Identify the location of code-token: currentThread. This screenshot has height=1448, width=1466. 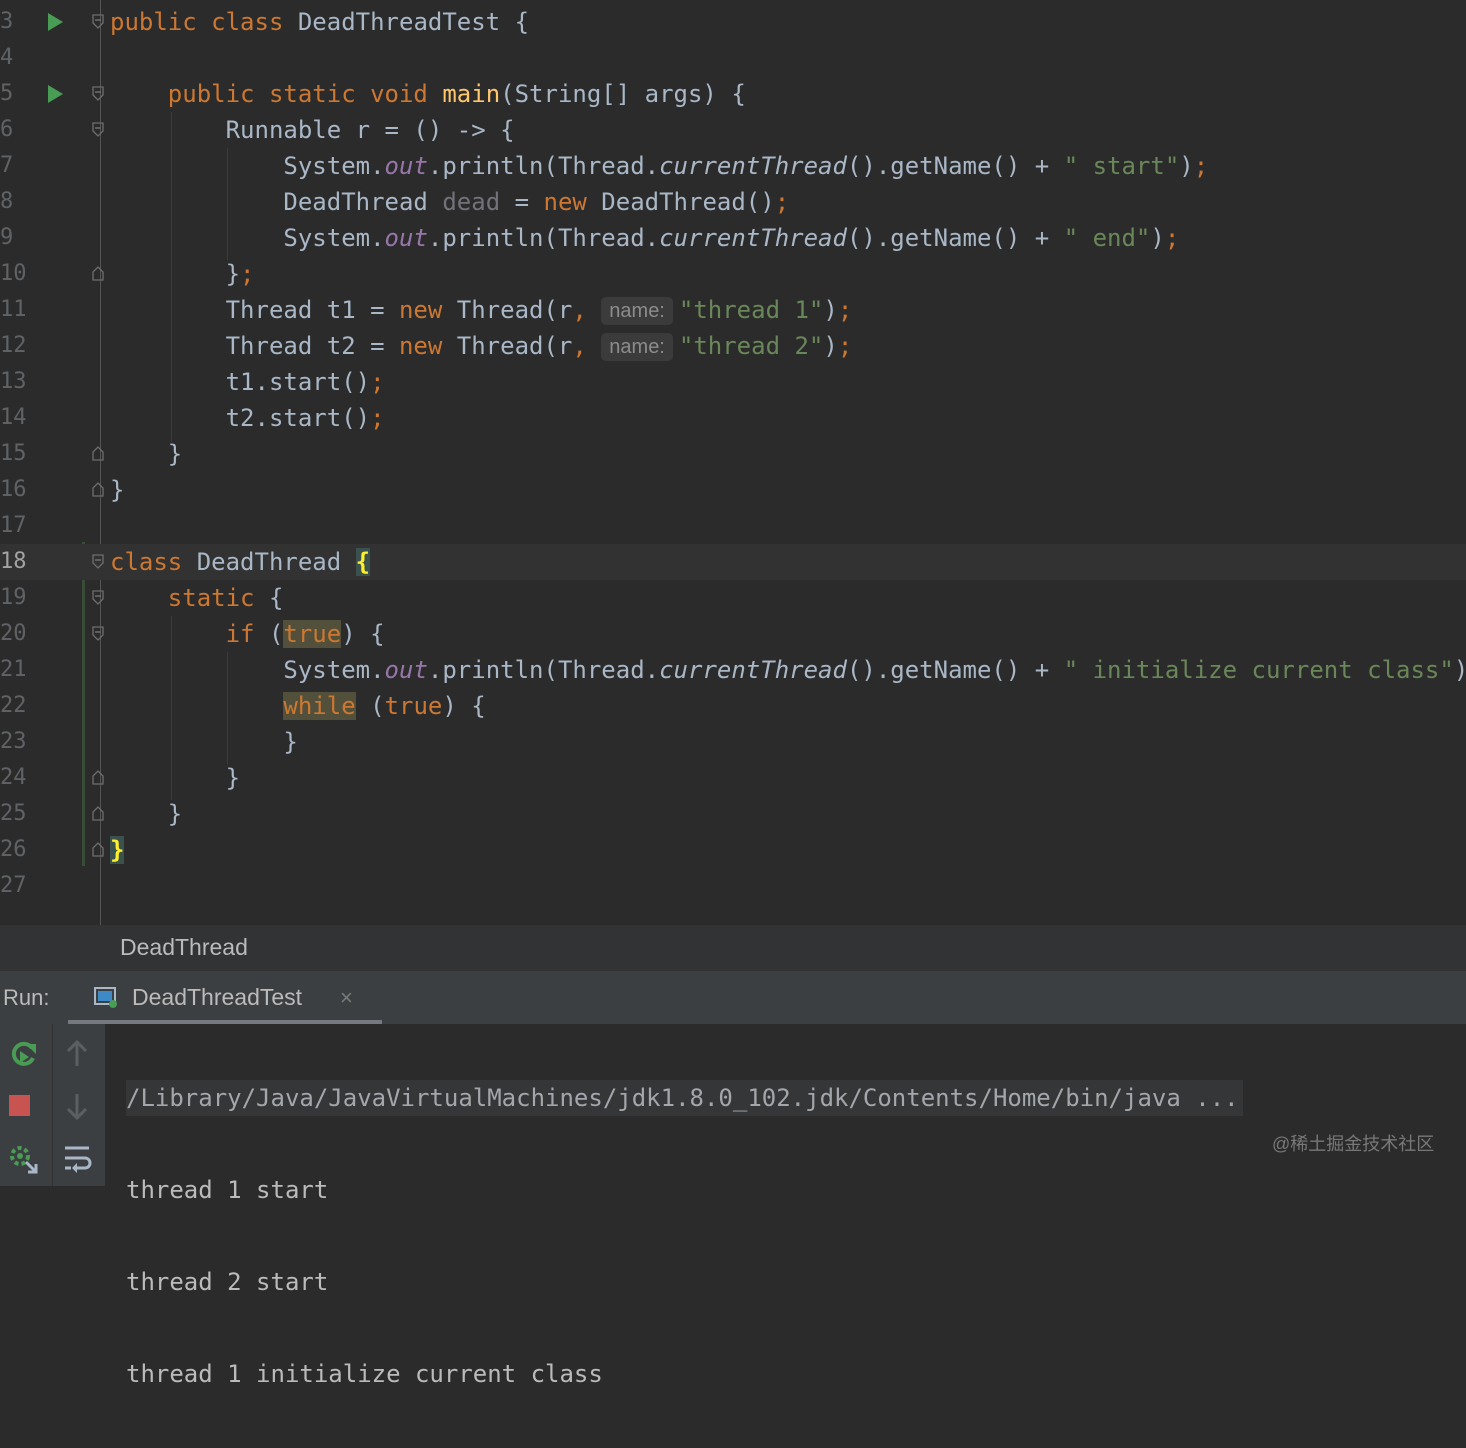
(753, 166).